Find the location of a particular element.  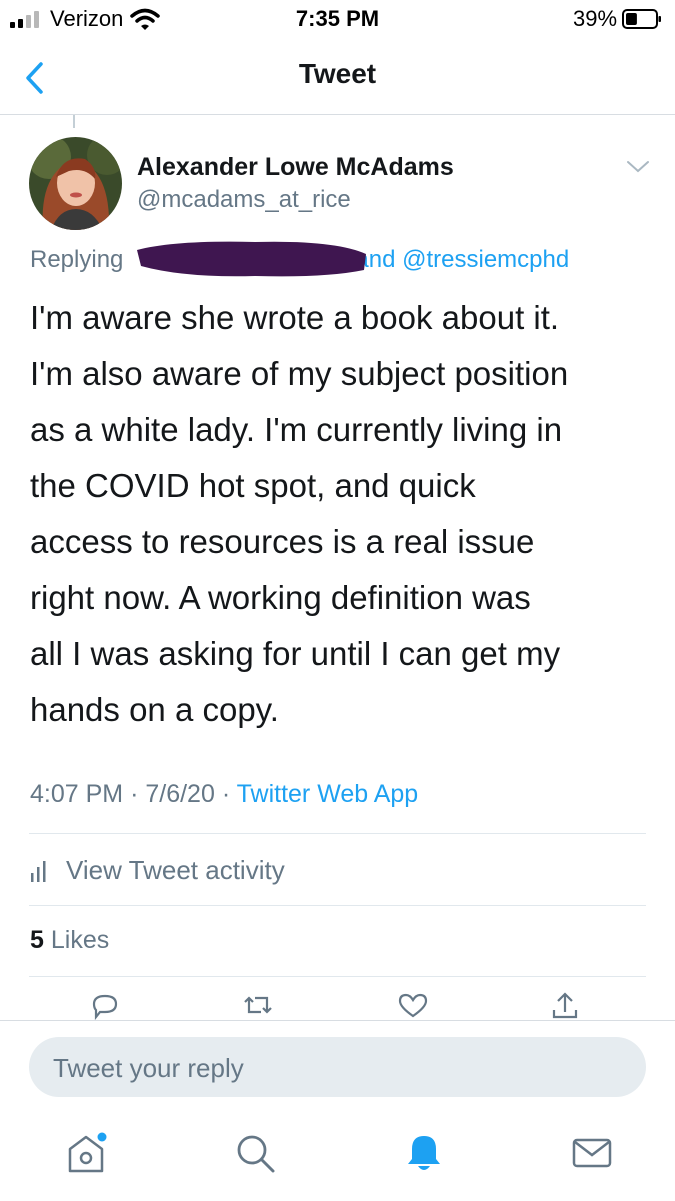

tweet-date: 7/6/20 is located at coordinates (180, 794).